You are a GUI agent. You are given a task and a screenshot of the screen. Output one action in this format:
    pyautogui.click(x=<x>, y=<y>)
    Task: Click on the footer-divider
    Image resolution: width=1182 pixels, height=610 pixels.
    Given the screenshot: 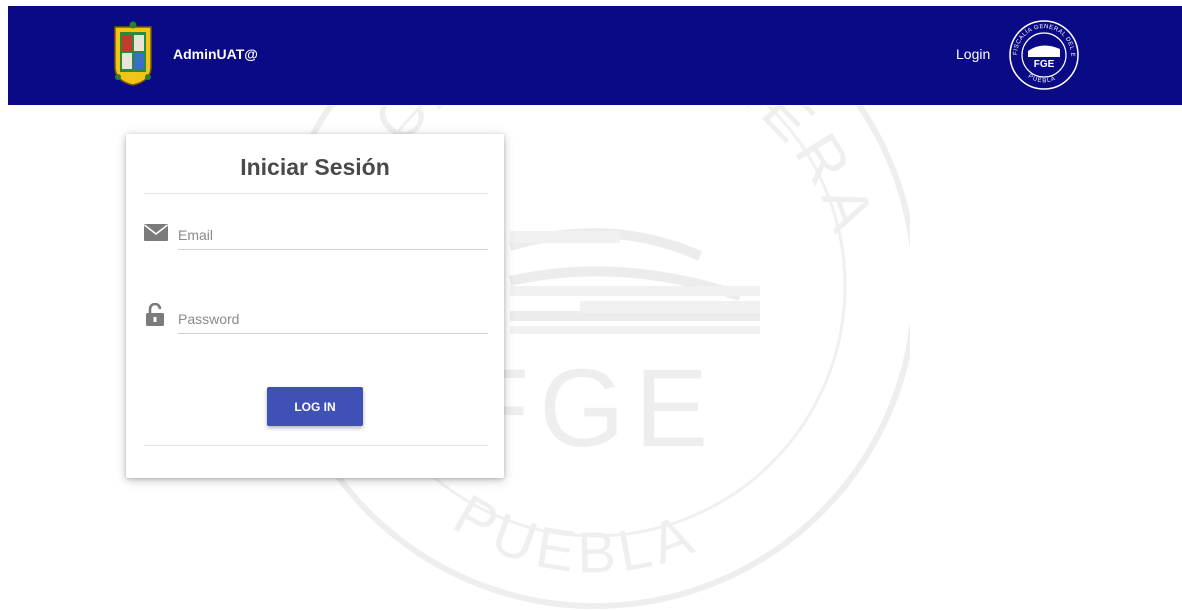 What is the action you would take?
    pyautogui.click(x=316, y=445)
    